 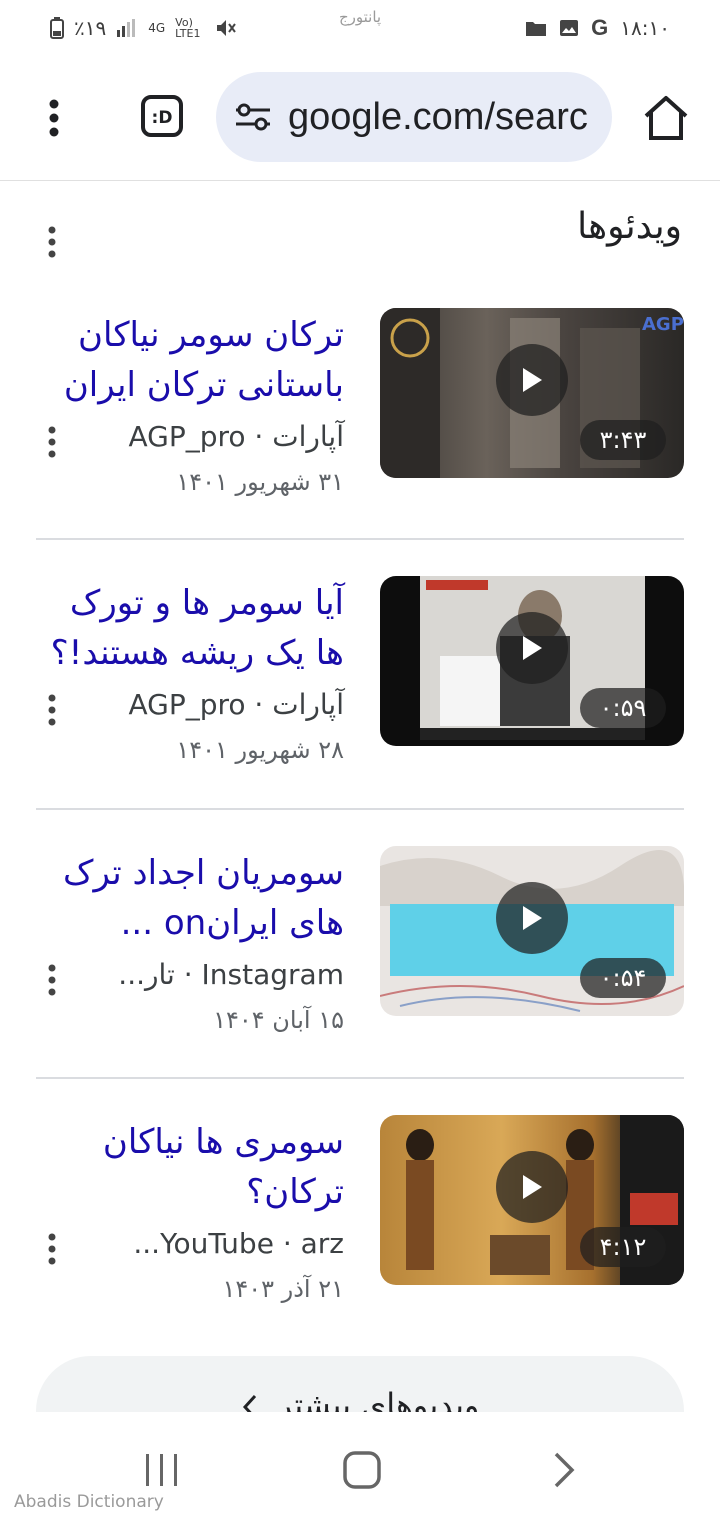 I want to click on chevron-right-icon, so click(x=564, y=1470).